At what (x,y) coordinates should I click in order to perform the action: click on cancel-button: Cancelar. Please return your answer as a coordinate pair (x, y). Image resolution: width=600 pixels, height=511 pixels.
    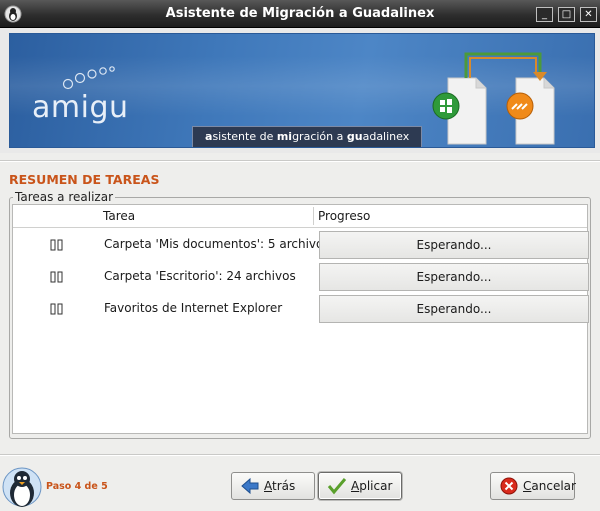
    Looking at the image, I should click on (533, 486).